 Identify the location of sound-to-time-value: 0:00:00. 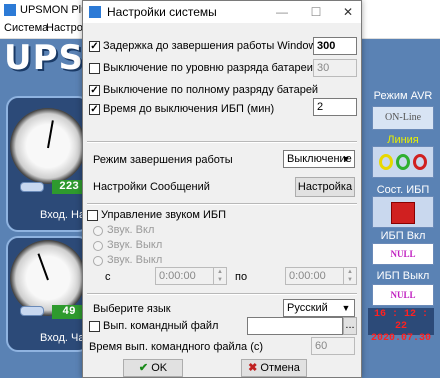
(307, 276).